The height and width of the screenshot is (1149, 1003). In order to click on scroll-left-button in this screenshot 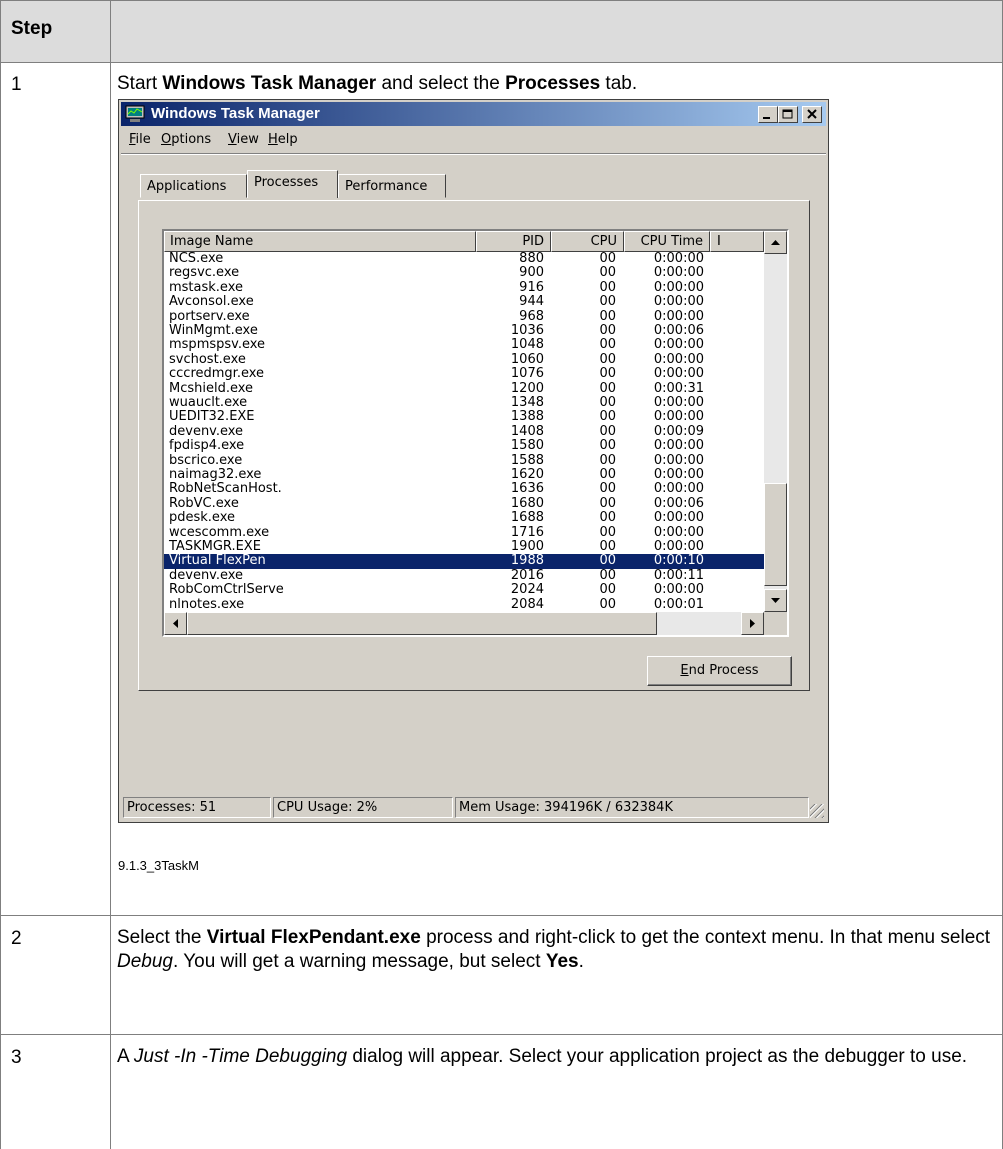, I will do `click(175, 623)`.